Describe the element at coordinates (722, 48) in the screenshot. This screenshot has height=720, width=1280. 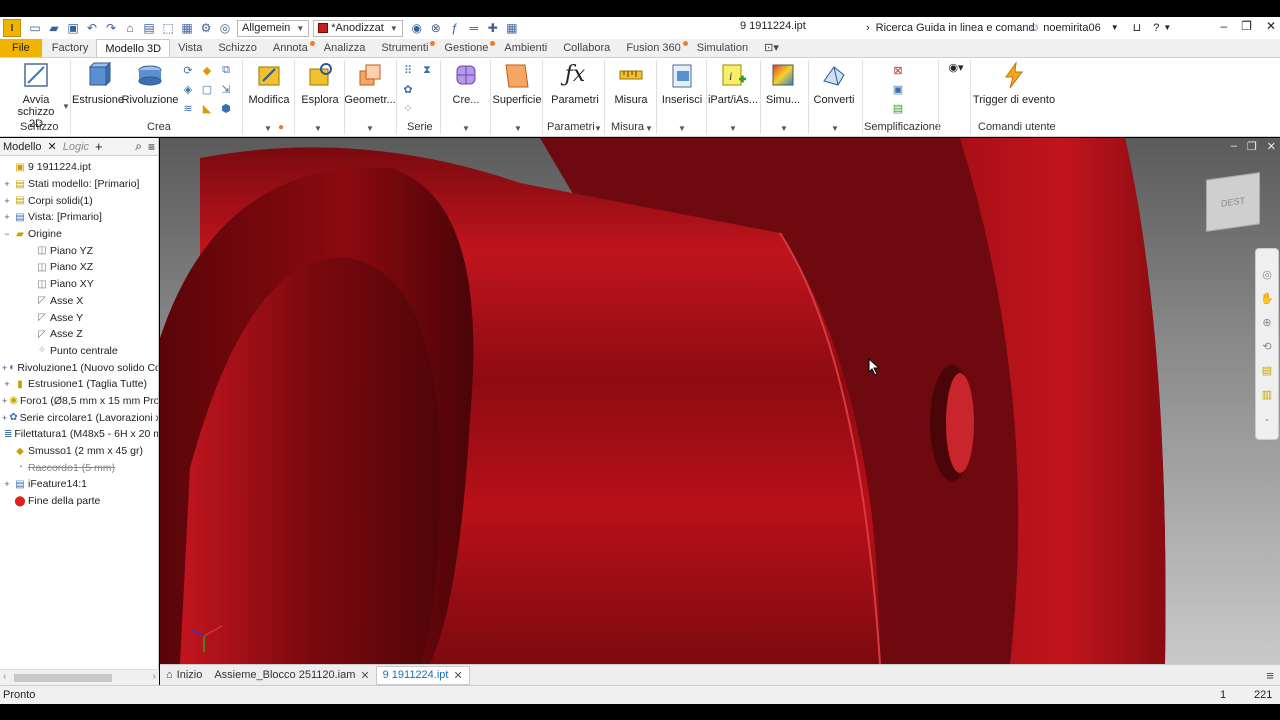
I see `tab-simulation: Simulation` at that location.